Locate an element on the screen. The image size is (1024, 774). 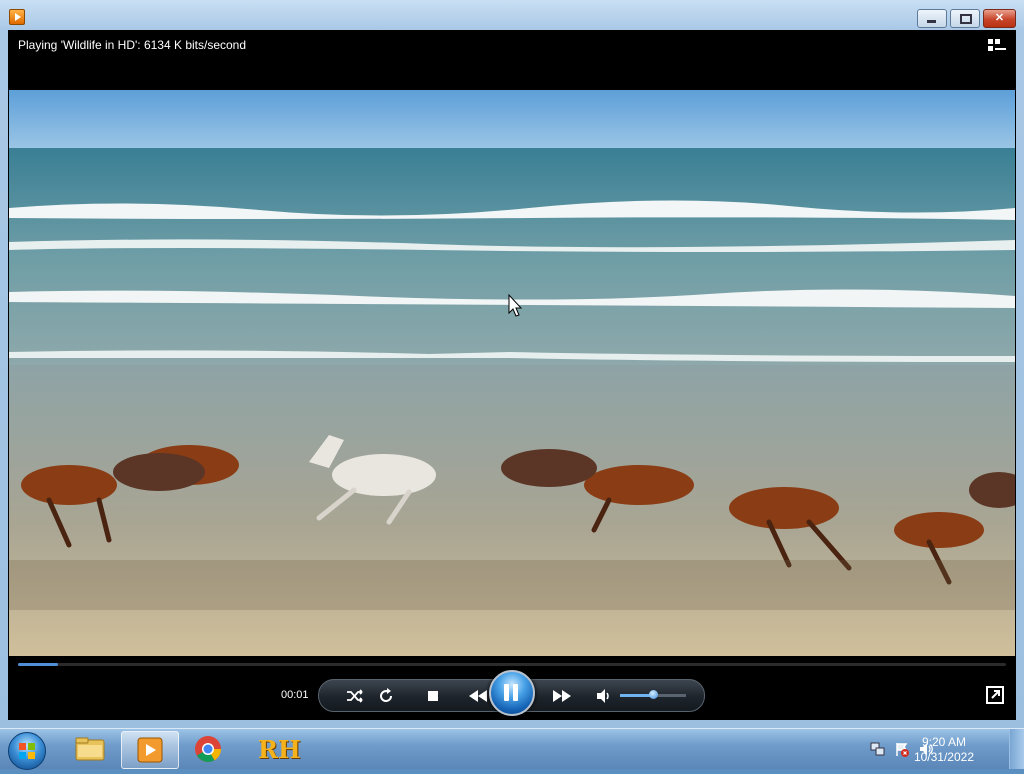
taskbar: RH 9:20 AM 10/31/2022 is located at coordinates (512, 749).